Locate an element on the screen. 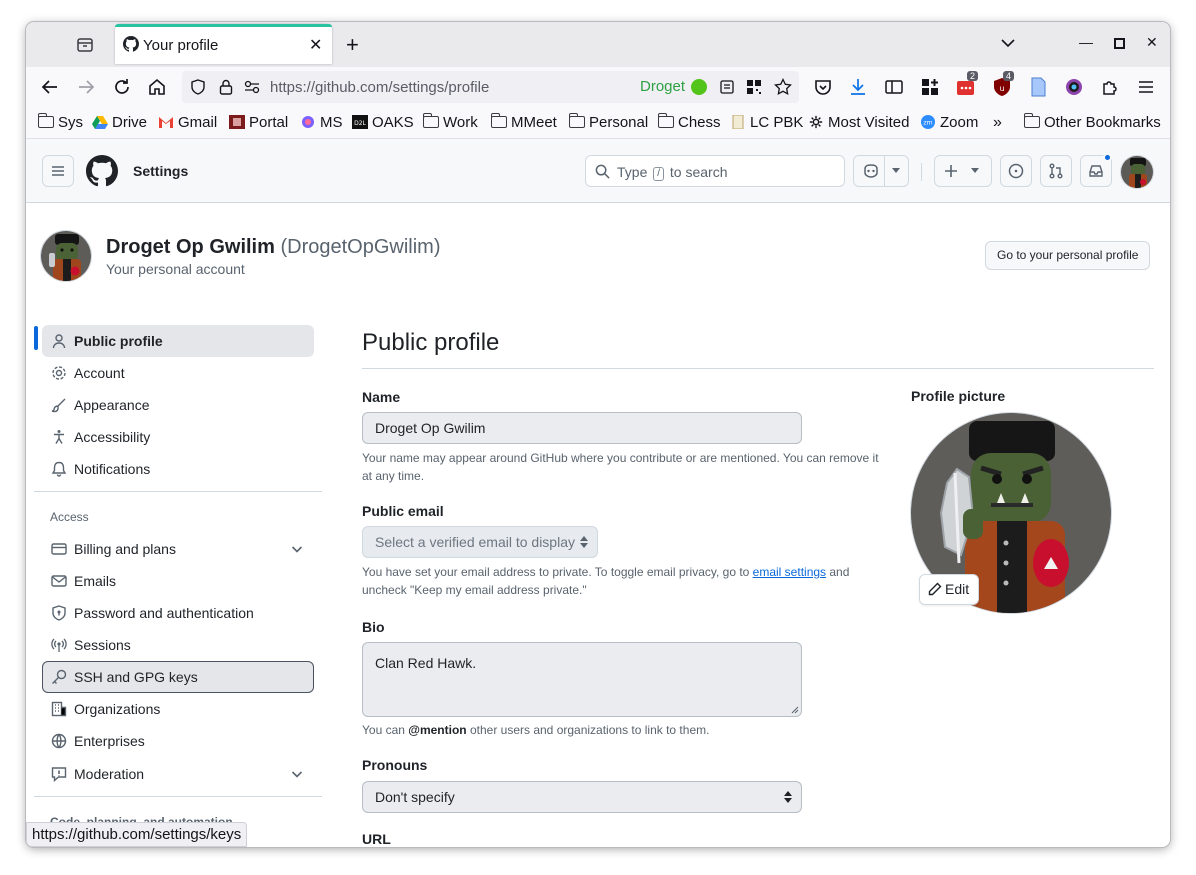  puzzle-extensions-icon is located at coordinates (1110, 87).